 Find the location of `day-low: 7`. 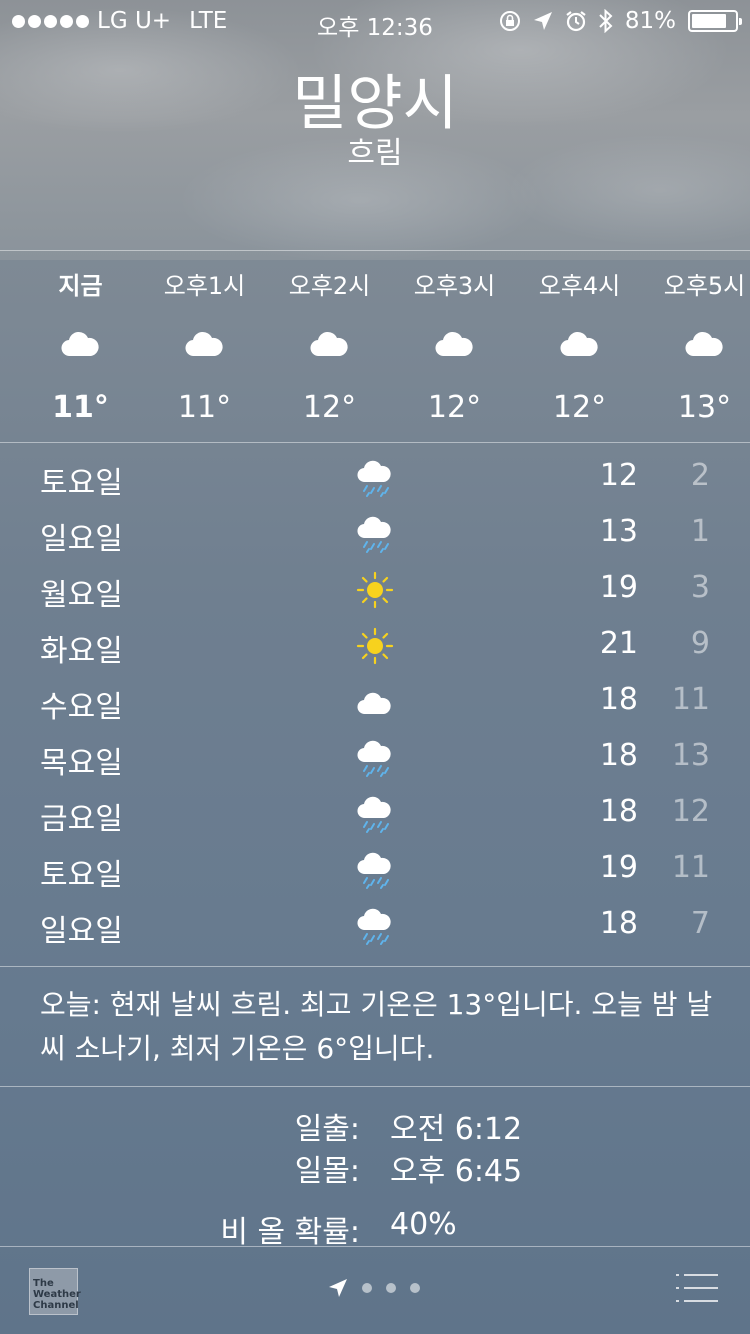

day-low: 7 is located at coordinates (700, 923).